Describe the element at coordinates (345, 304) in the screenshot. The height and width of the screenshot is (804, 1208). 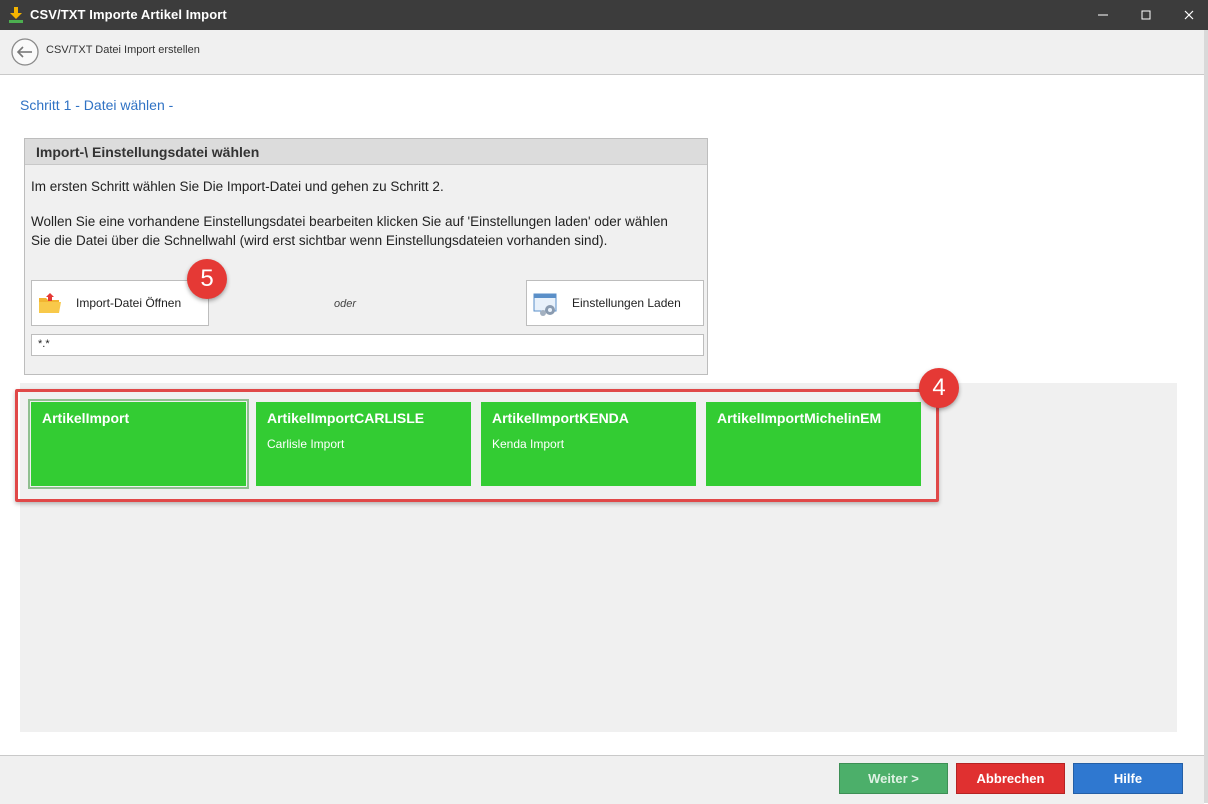
I see `or-text: oder` at that location.